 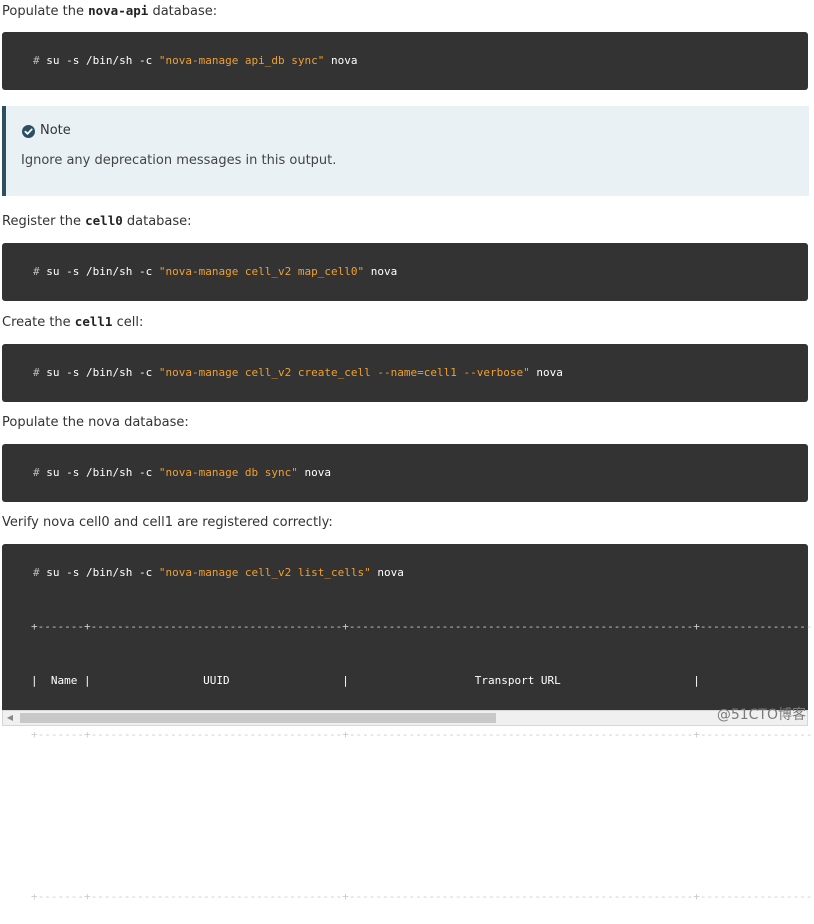 What do you see at coordinates (10, 718) in the screenshot?
I see `arrow-left-icon: ◀` at bounding box center [10, 718].